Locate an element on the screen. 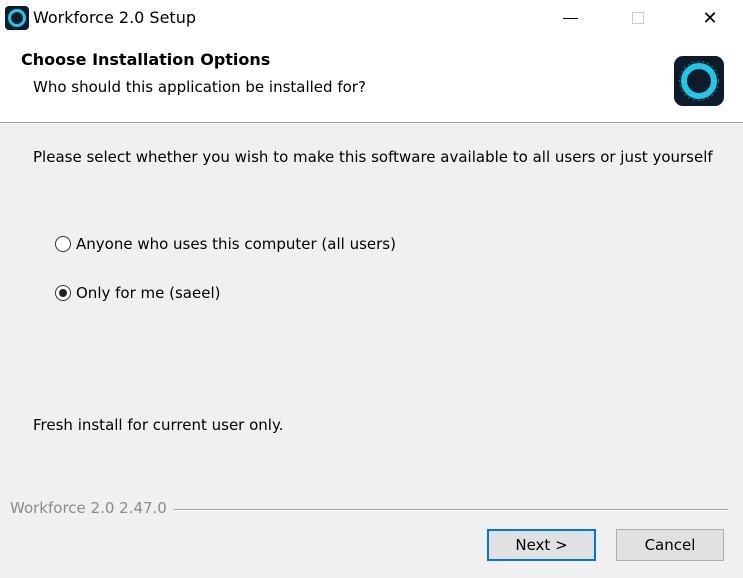 The width and height of the screenshot is (743, 578). title-bar: Workforce 2.0 Setup ✕ is located at coordinates (371, 18).